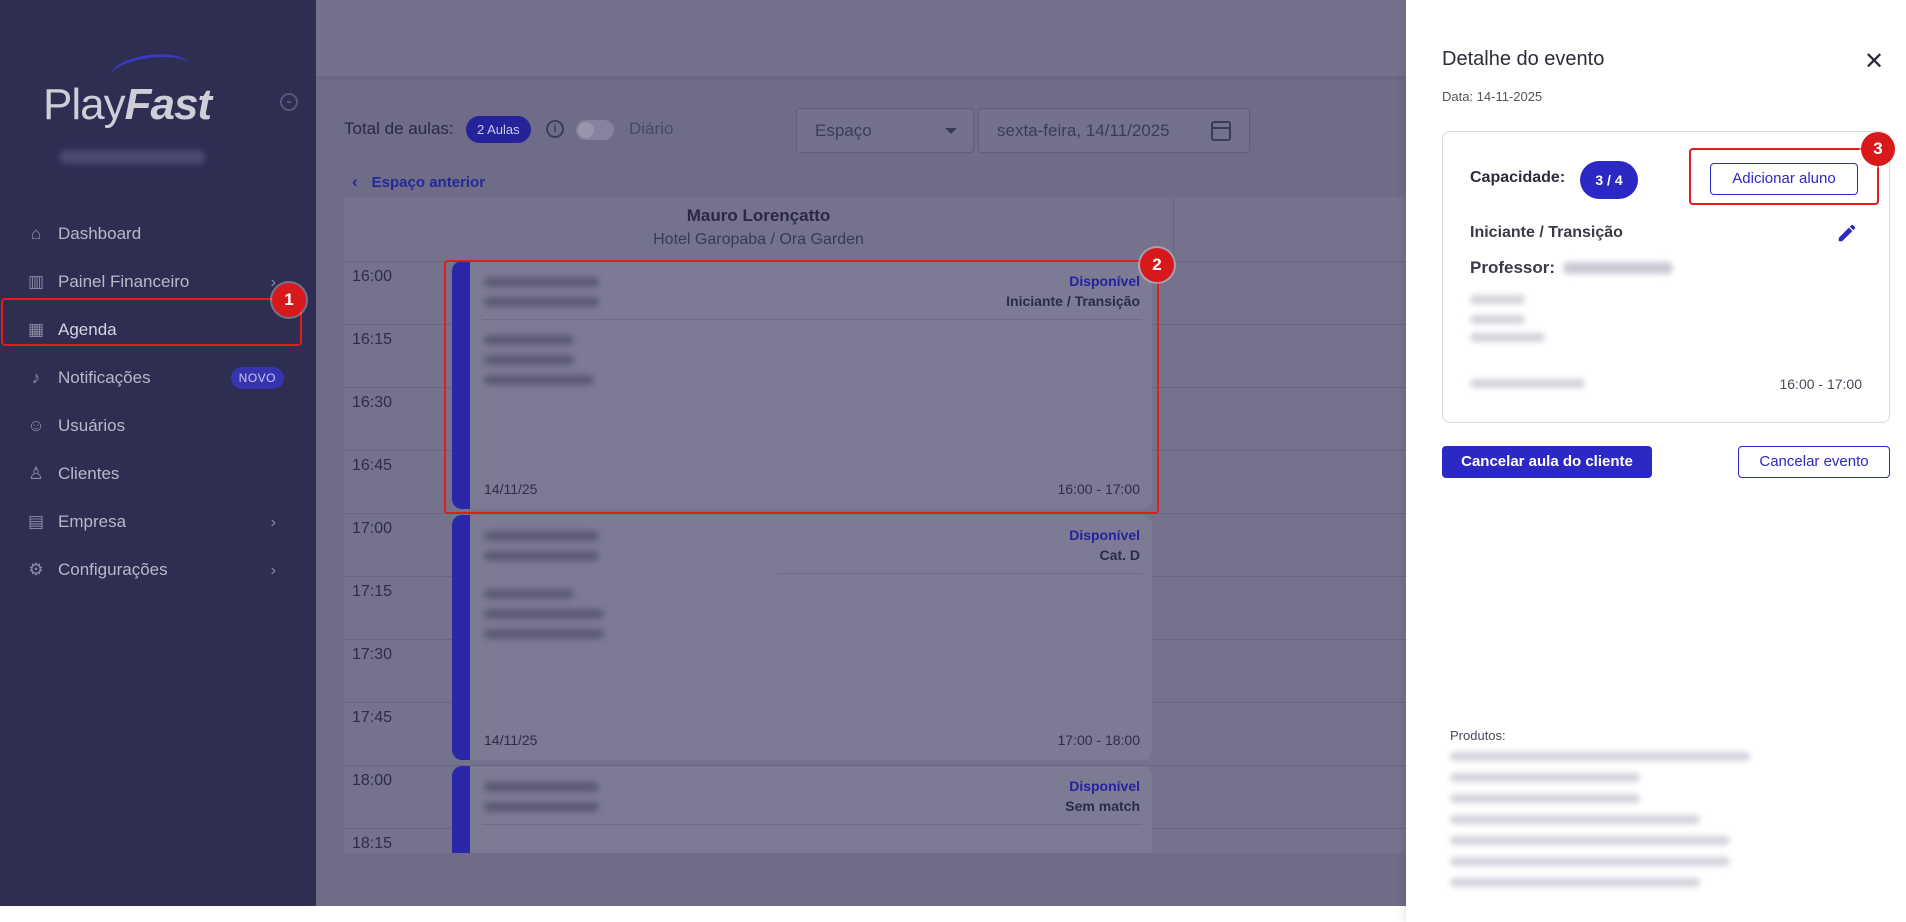 The image size is (1906, 922). I want to click on professor-label: Professor:, so click(1513, 267).